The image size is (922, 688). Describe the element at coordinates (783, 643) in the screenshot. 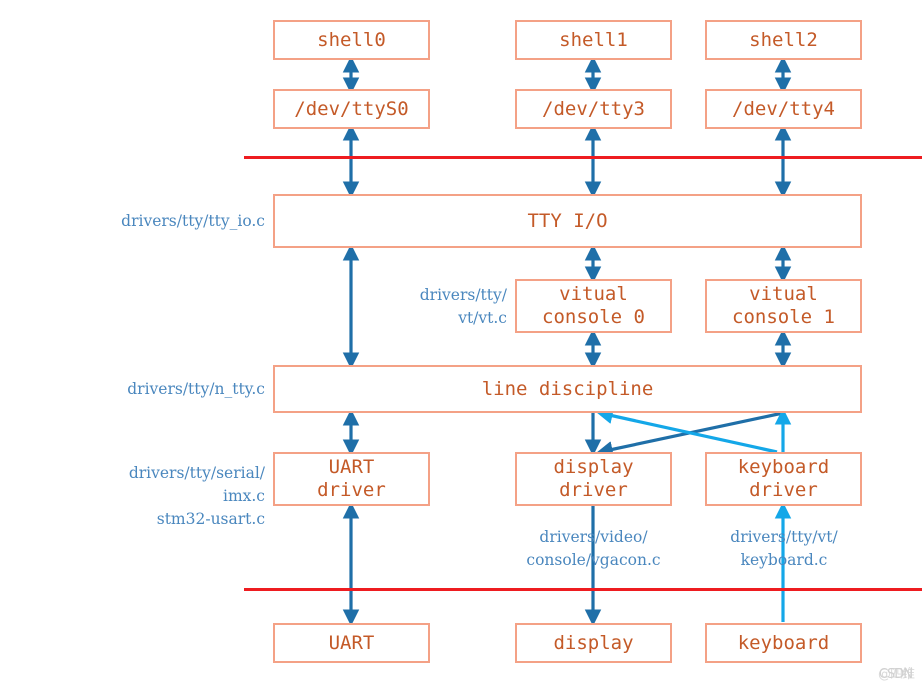

I see `box-keyboard: keyboard` at that location.